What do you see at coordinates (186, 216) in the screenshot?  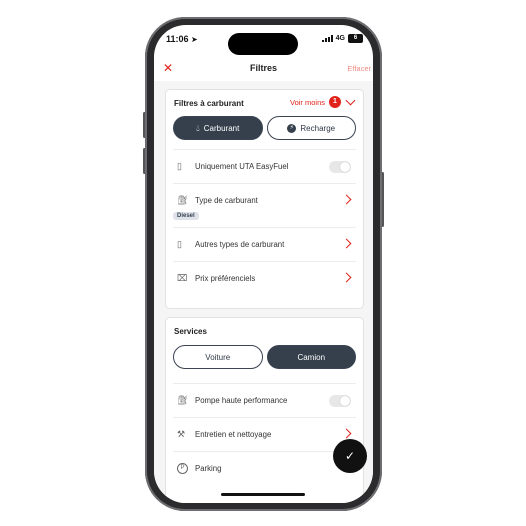 I see `fuel-type-chip: Diesel` at bounding box center [186, 216].